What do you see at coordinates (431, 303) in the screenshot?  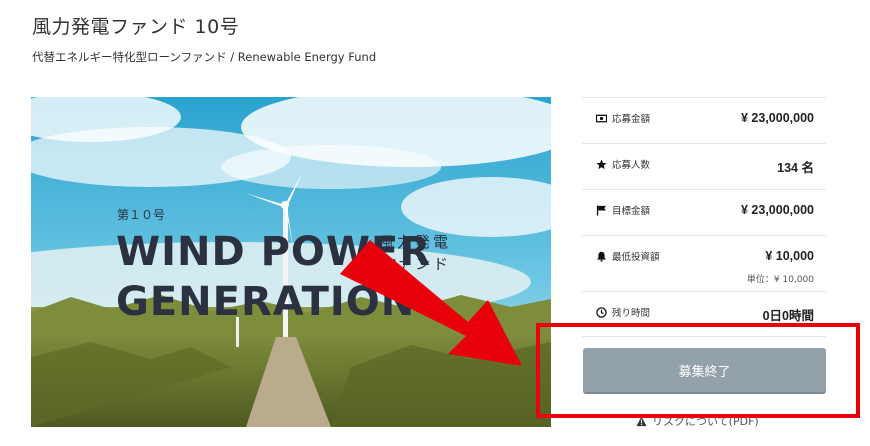 I see `red-arrow-annotation` at bounding box center [431, 303].